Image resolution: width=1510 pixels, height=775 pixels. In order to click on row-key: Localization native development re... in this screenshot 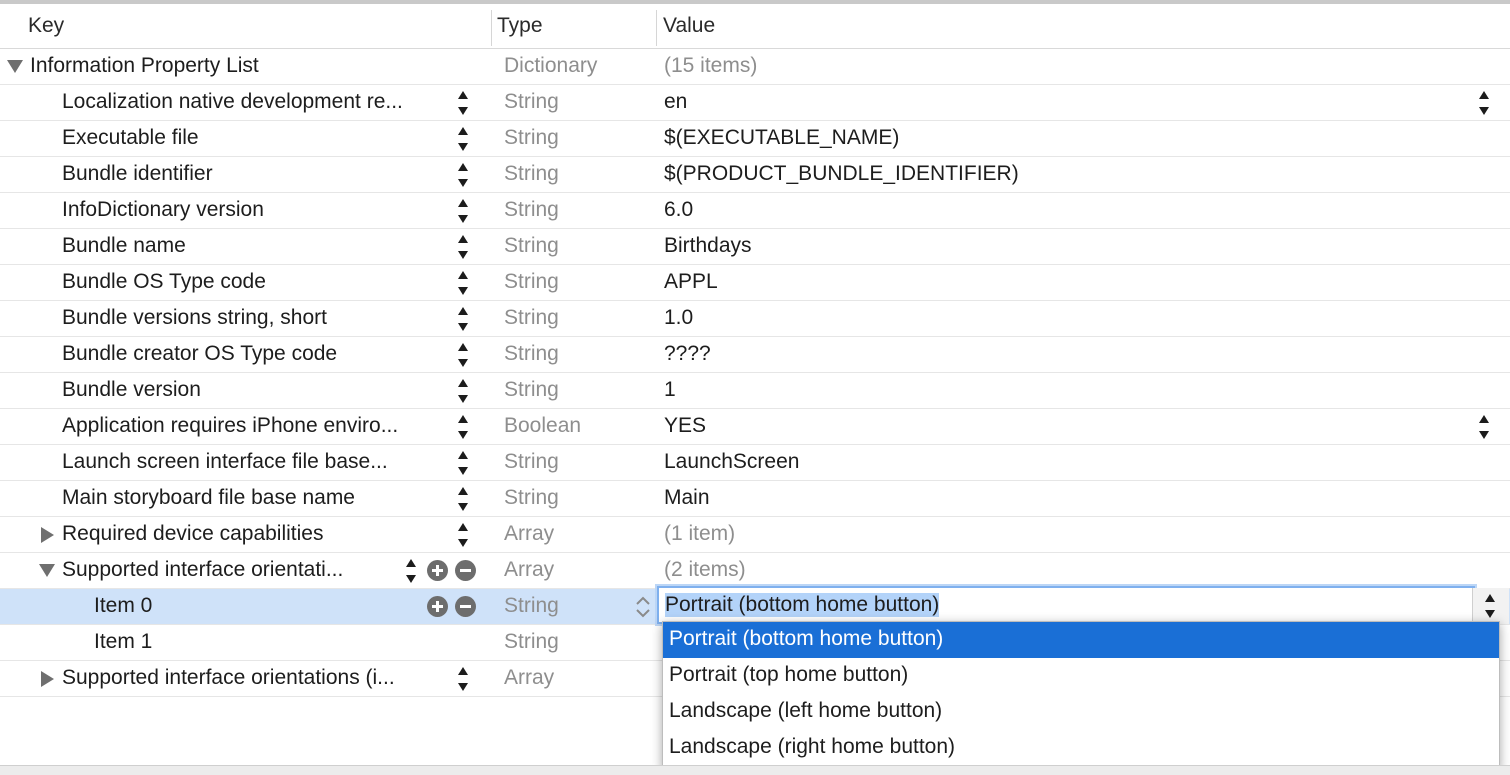, I will do `click(232, 102)`.